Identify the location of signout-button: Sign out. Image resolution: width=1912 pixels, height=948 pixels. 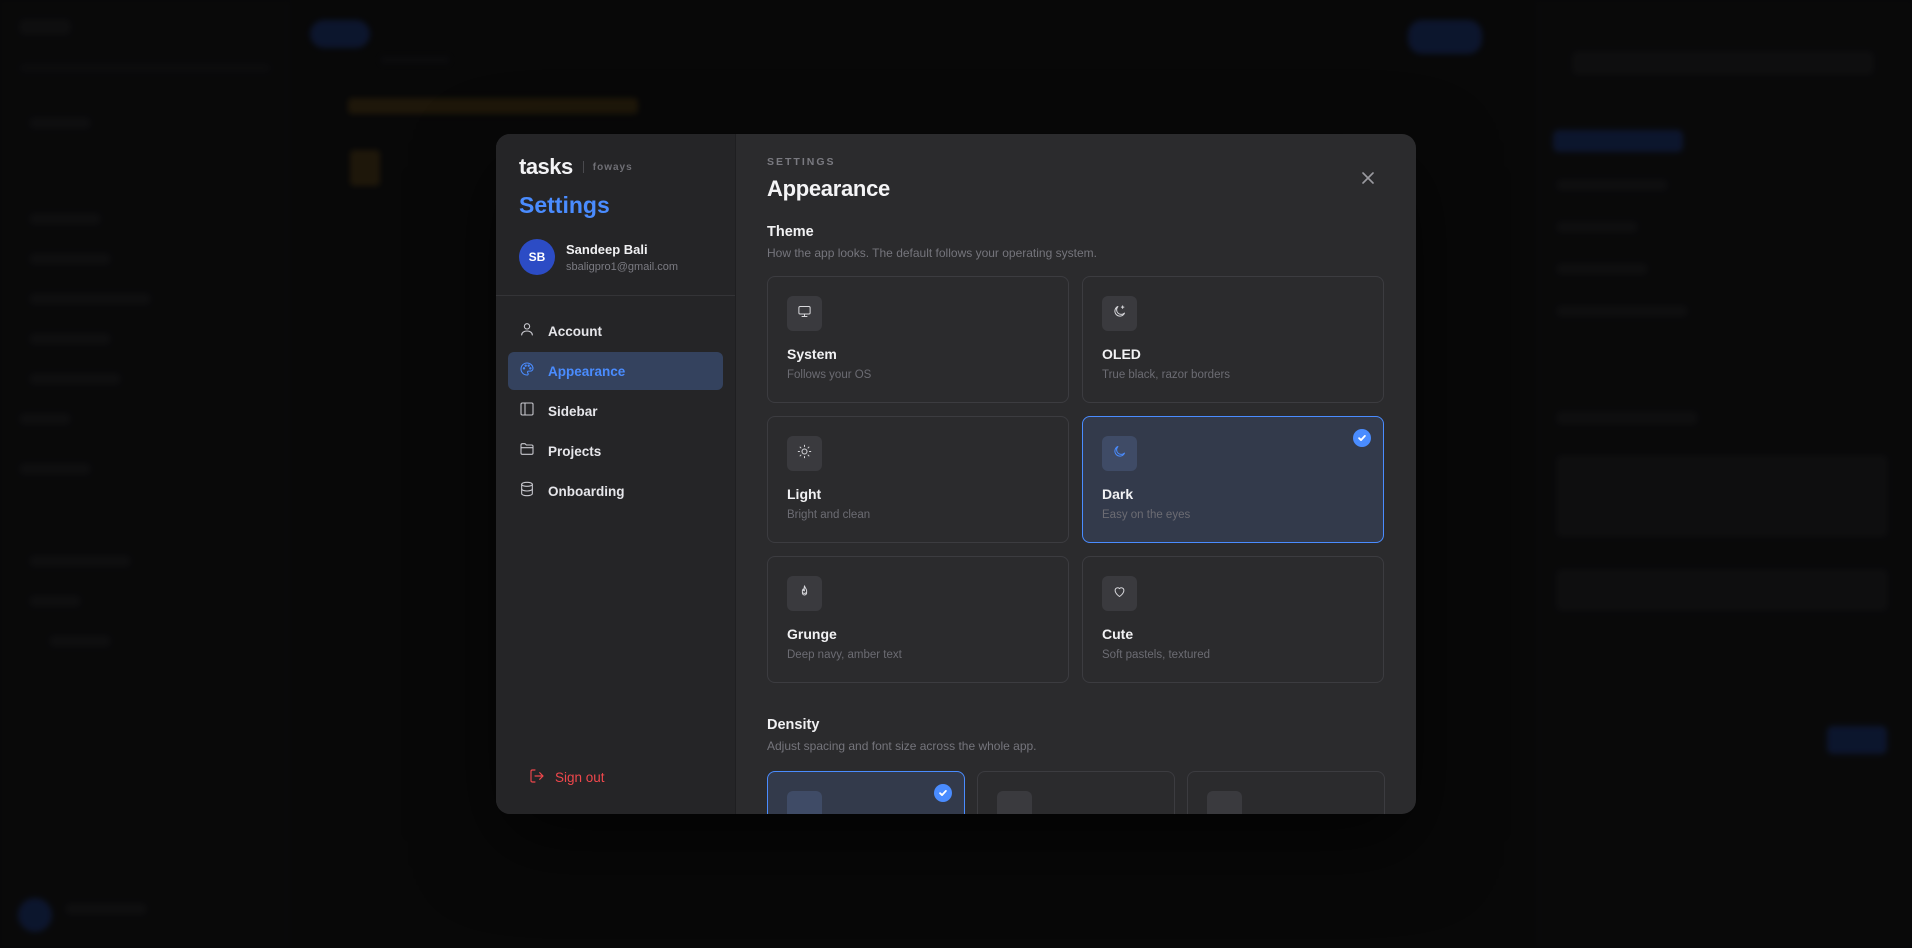
(562, 777).